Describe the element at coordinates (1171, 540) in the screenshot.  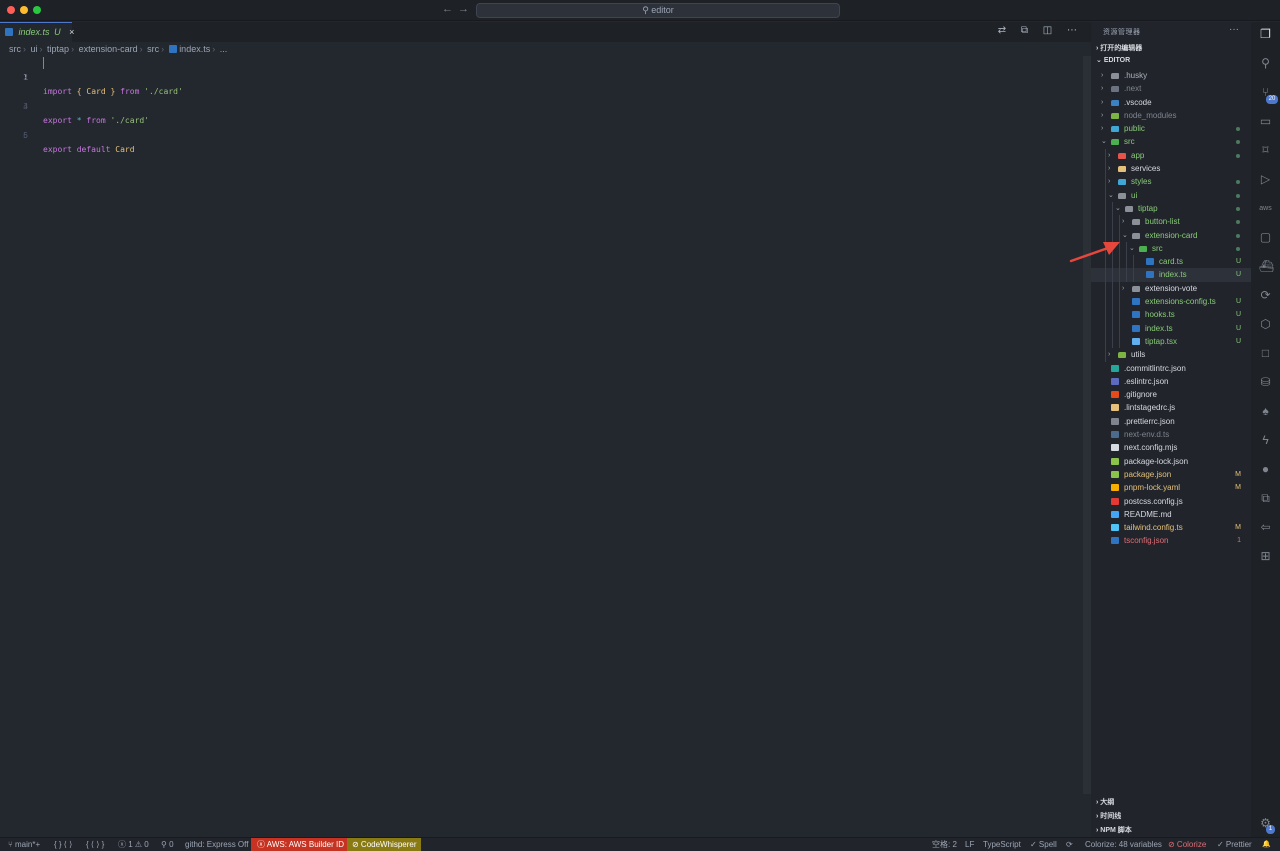
I see `tree-file: tsconfig.json 1` at that location.